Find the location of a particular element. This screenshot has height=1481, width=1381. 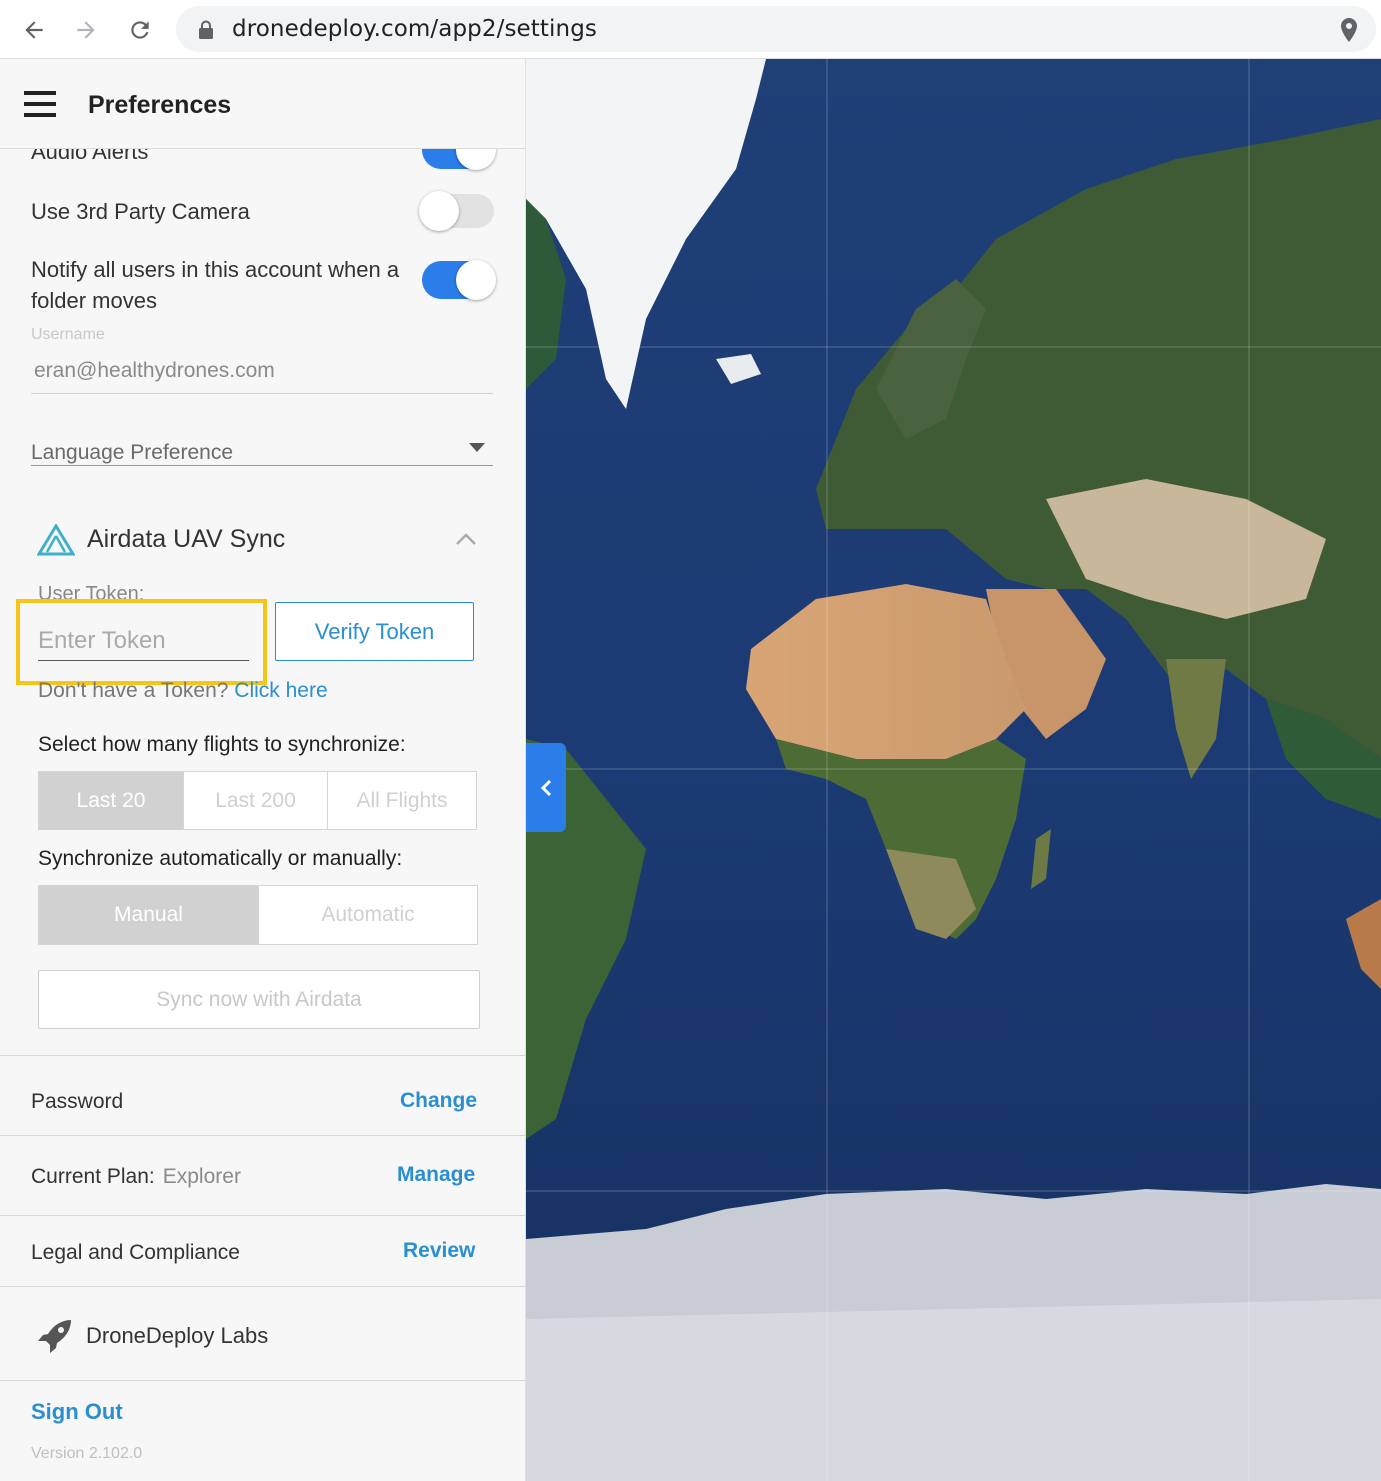

back-button is located at coordinates (34, 30).